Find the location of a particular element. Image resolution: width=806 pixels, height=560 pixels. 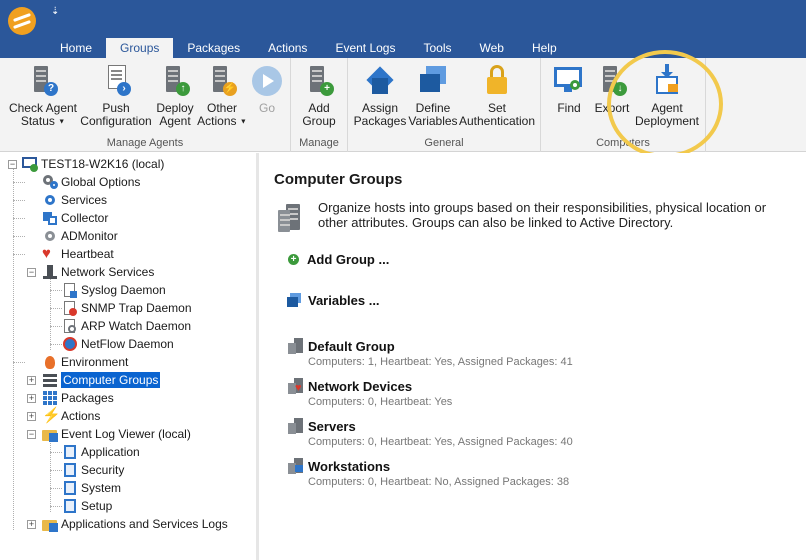

tab-help: Help is located at coordinates (544, 48).